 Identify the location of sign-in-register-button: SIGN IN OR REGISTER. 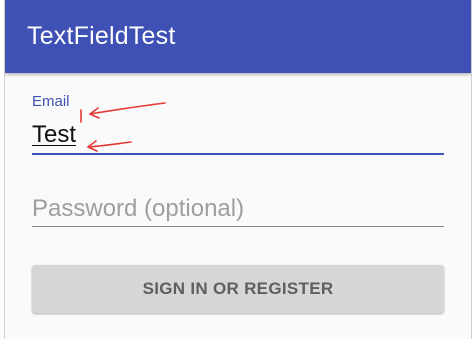
(238, 289).